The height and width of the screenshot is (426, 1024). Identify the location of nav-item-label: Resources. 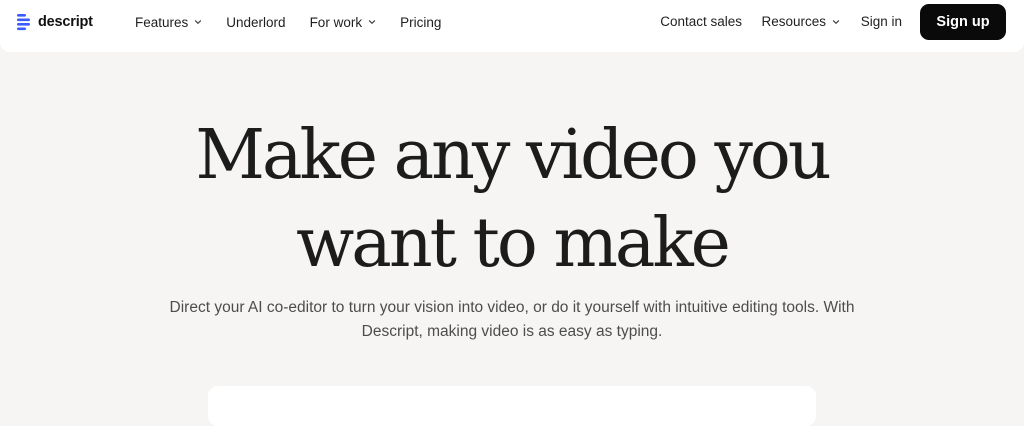
(793, 21).